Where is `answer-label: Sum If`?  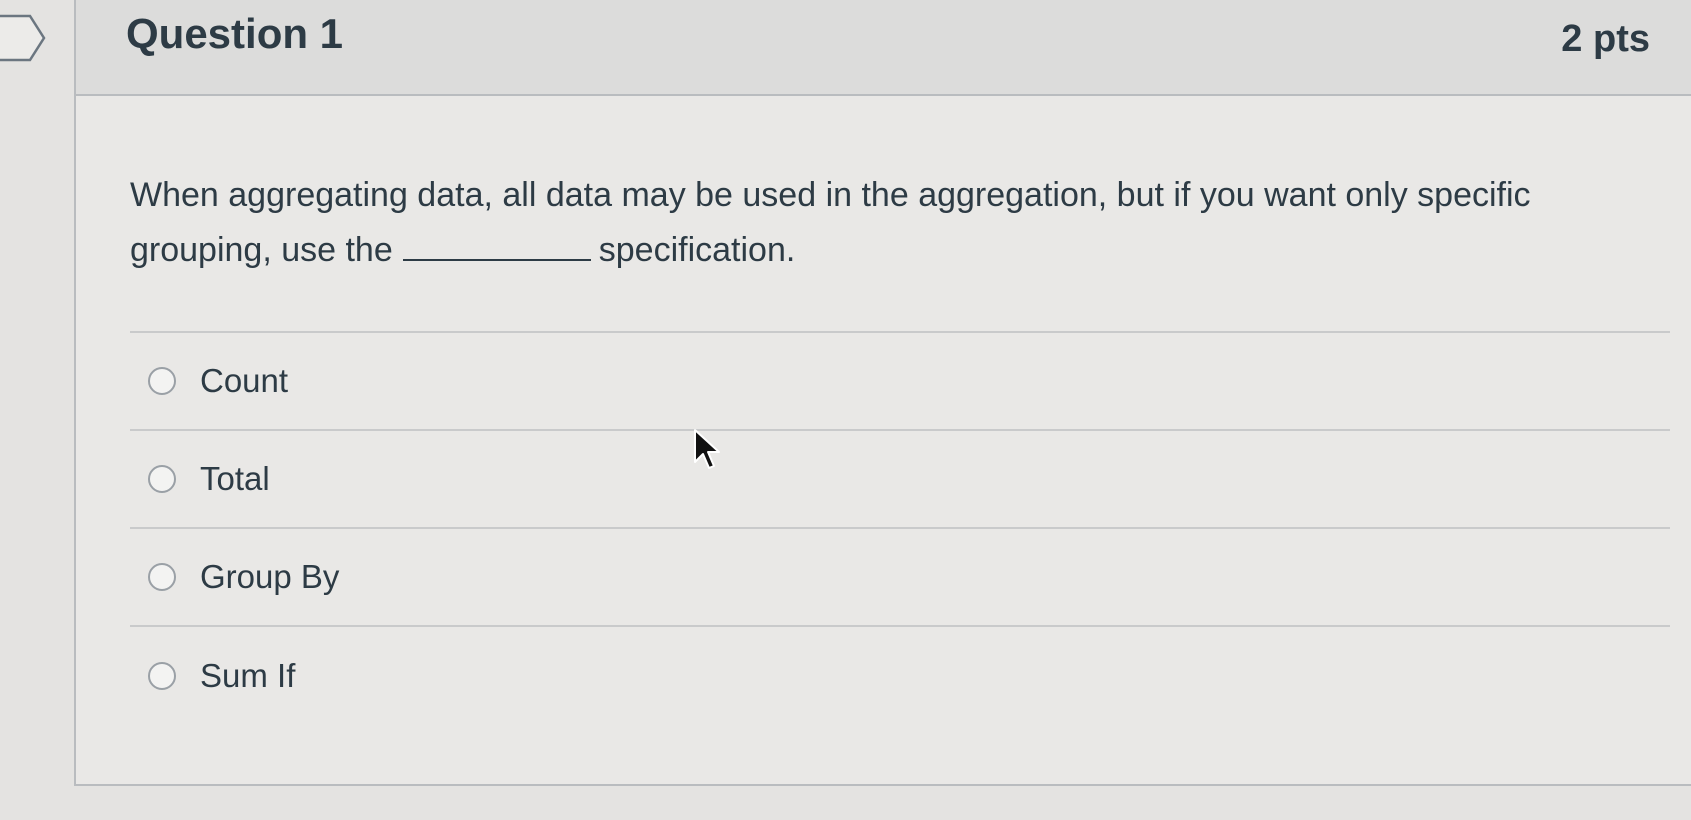
answer-label: Sum If is located at coordinates (248, 675).